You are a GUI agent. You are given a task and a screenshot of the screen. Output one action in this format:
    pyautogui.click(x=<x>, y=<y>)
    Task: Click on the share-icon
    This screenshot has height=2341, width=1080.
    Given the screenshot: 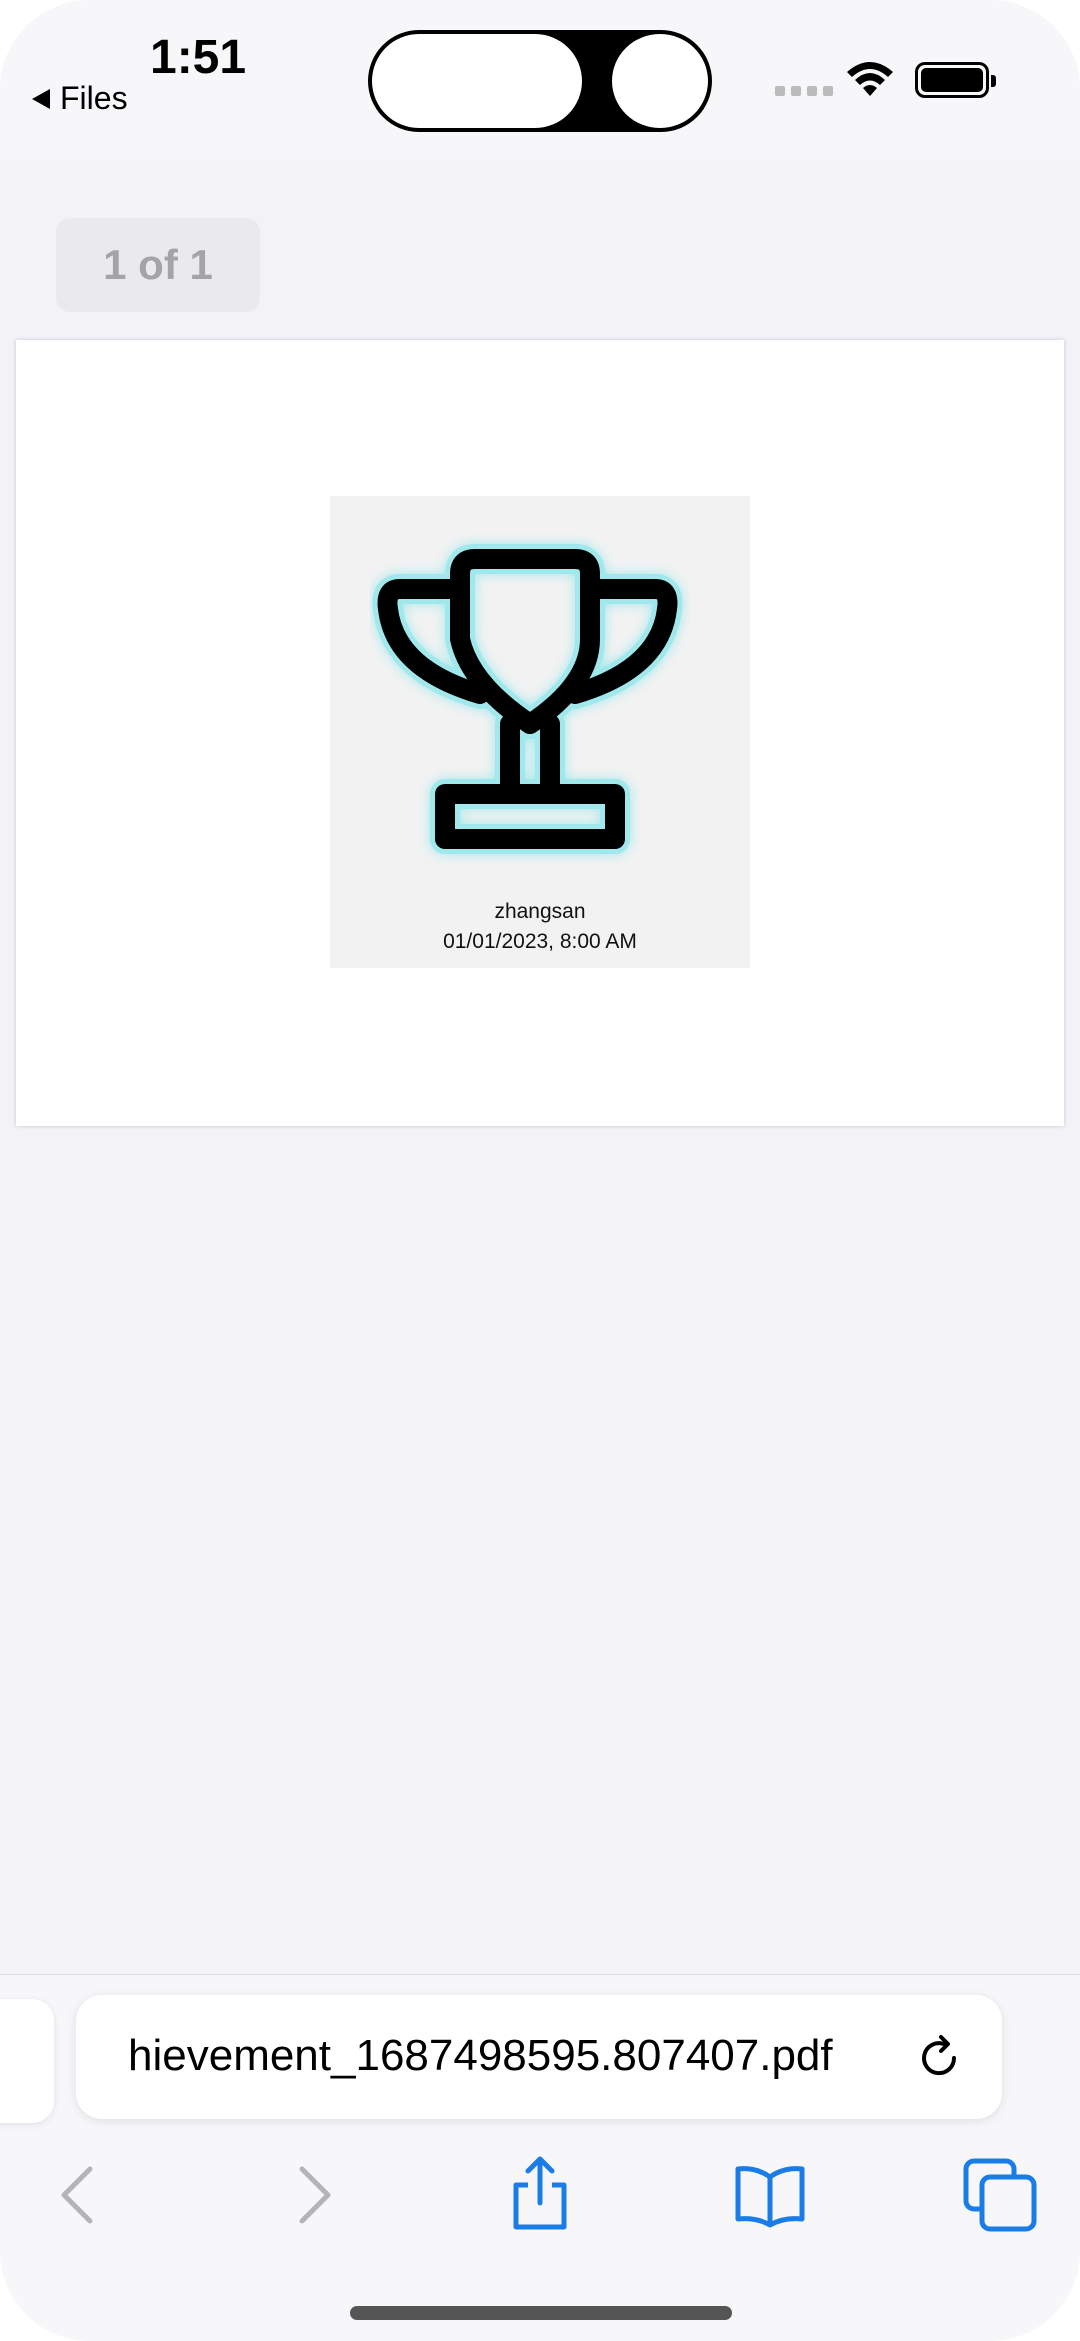 What is the action you would take?
    pyautogui.click(x=540, y=2195)
    